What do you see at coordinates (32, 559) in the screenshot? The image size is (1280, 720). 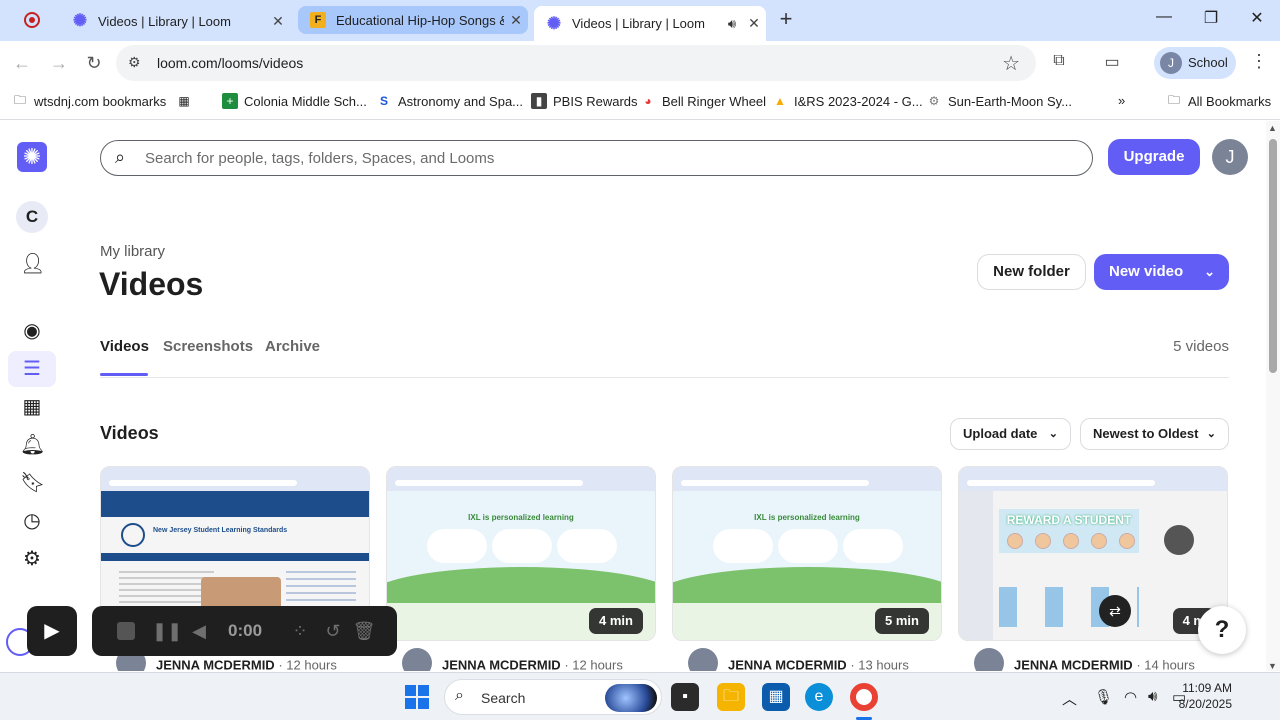 I see `settings-icon: ⚙︎` at bounding box center [32, 559].